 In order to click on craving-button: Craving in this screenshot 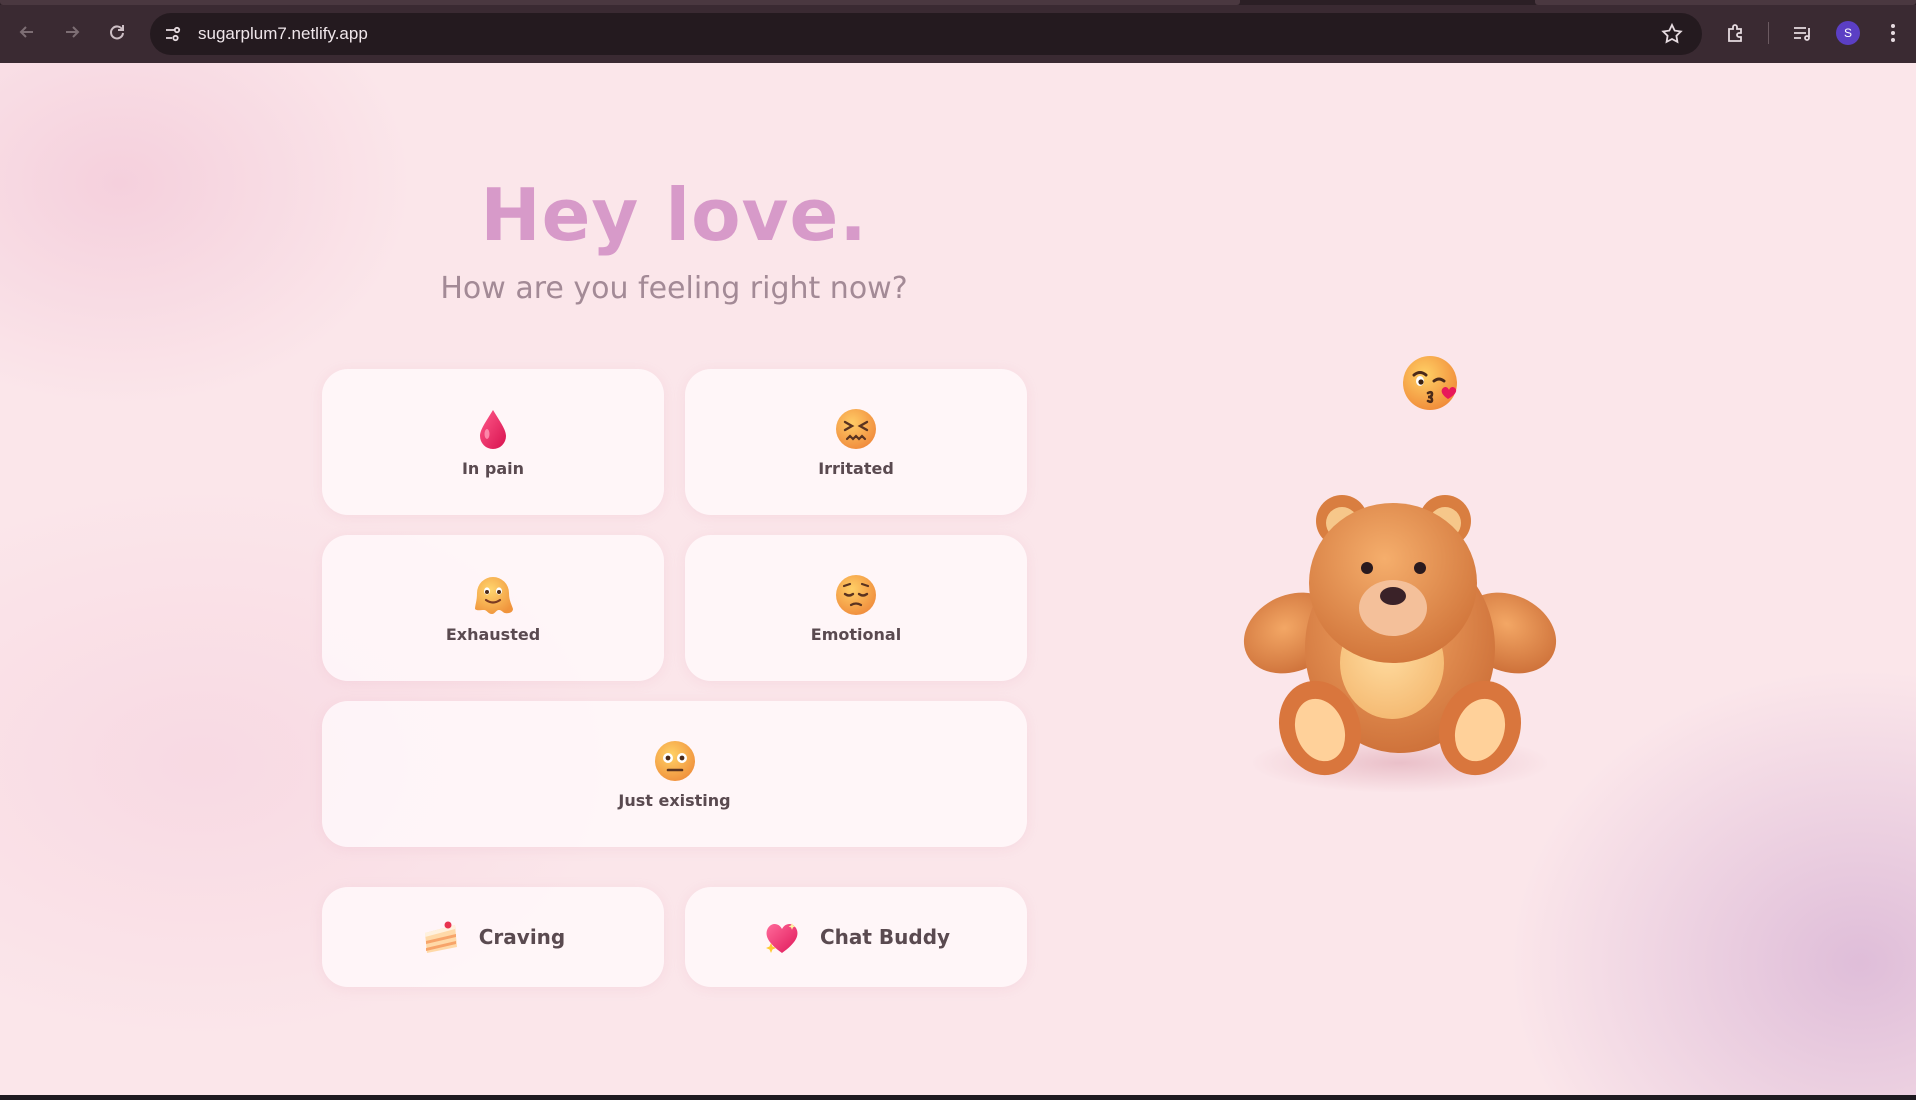, I will do `click(493, 937)`.